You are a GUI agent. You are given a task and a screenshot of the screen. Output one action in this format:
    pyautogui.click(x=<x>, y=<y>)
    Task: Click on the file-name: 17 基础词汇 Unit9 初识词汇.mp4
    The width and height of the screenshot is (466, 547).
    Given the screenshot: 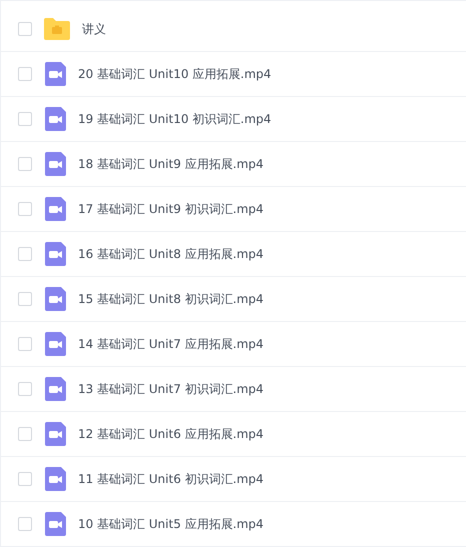 What is the action you would take?
    pyautogui.click(x=171, y=209)
    